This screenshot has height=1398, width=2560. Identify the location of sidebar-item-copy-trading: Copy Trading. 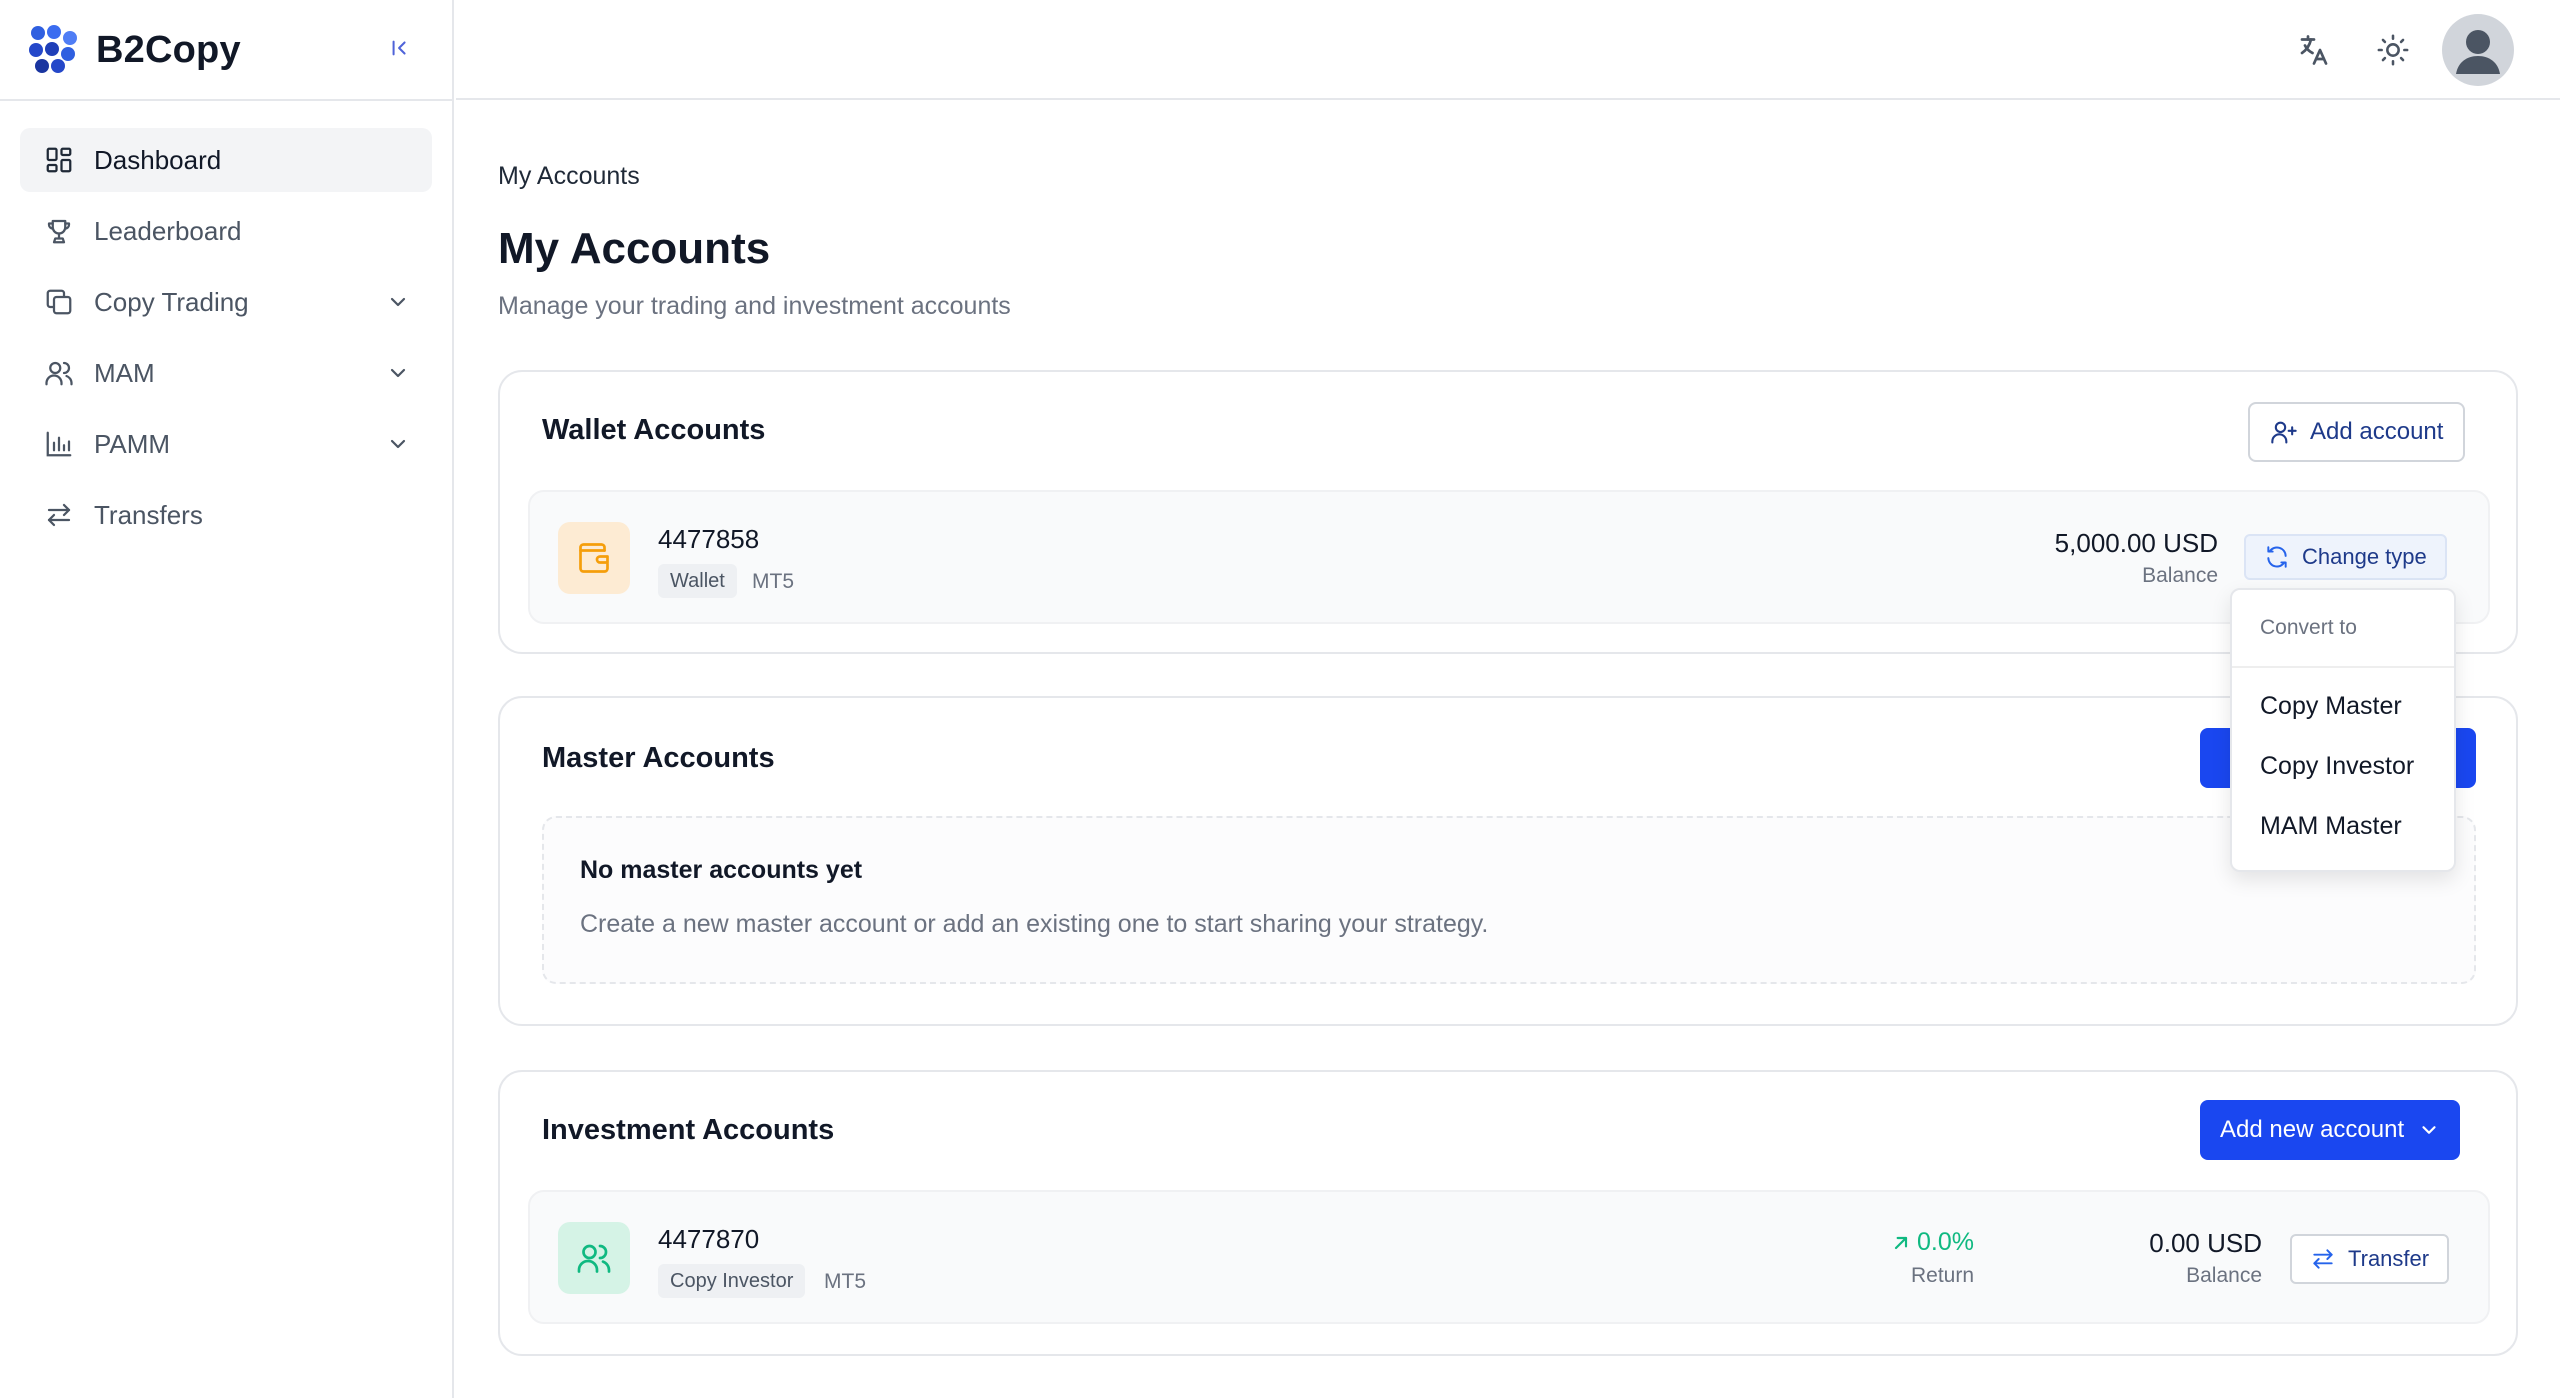
(226, 302).